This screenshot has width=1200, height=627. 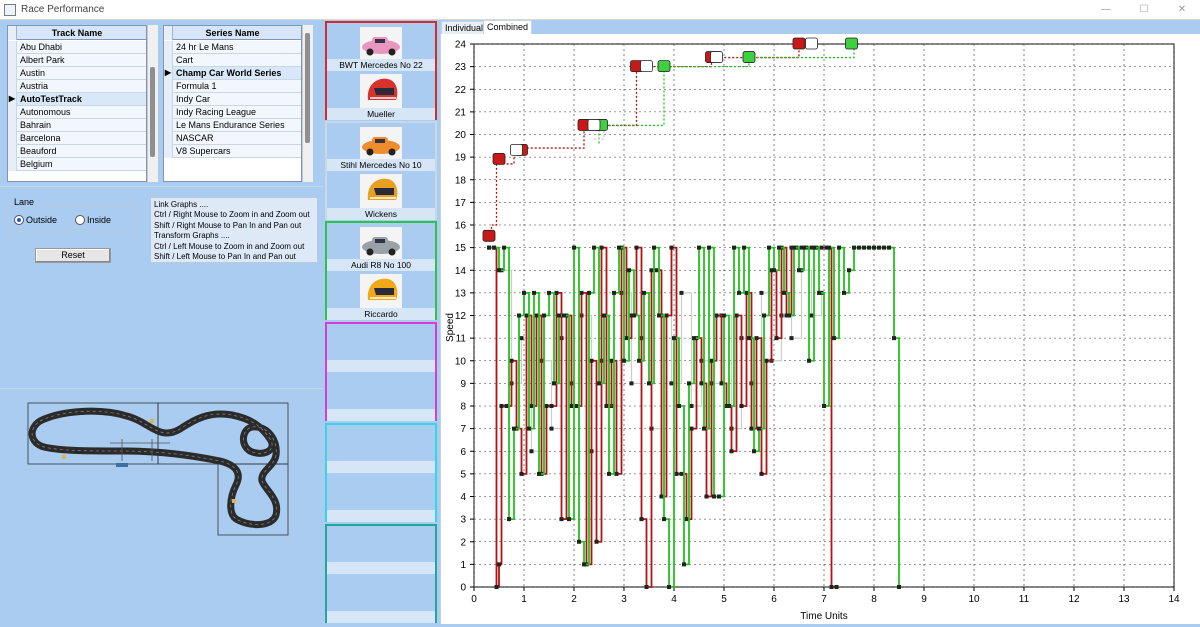 I want to click on tab-combined: Combined, so click(x=508, y=27).